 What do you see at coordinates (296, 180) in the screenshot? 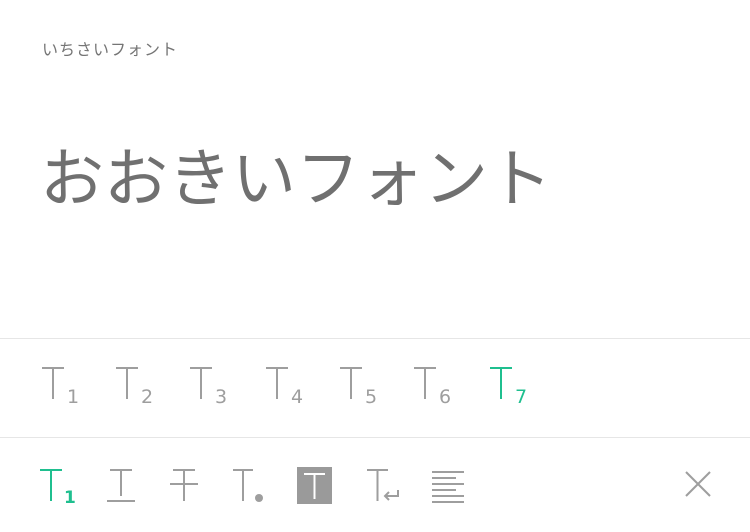
I see `large-font-text: おおきいフォント` at bounding box center [296, 180].